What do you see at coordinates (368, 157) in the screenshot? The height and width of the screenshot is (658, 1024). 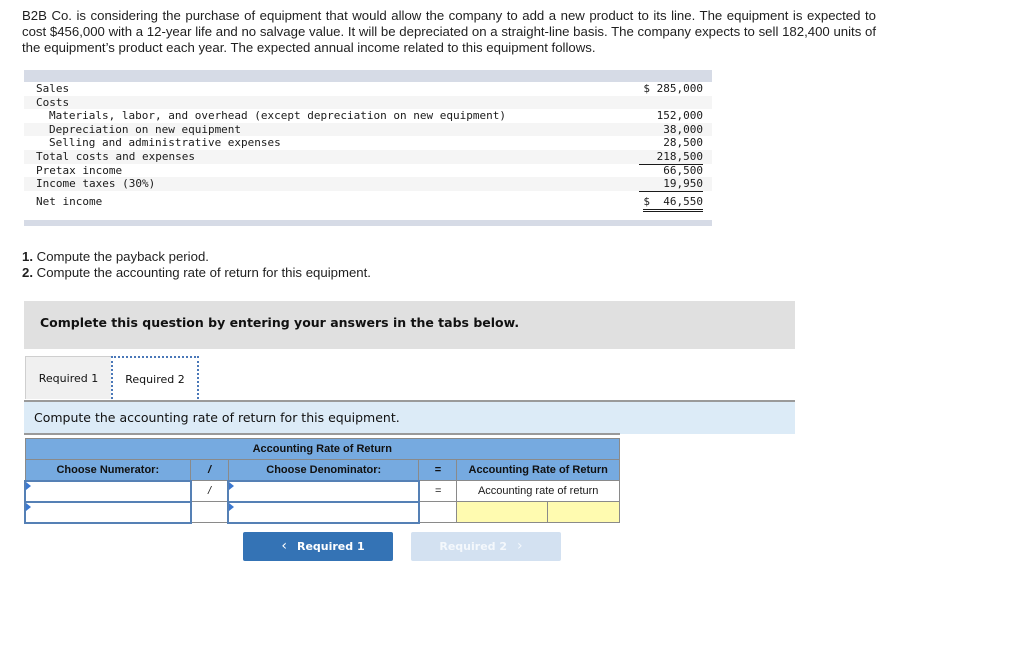 I see `statement-row-total-costs: Total costs and expenses 218,500` at bounding box center [368, 157].